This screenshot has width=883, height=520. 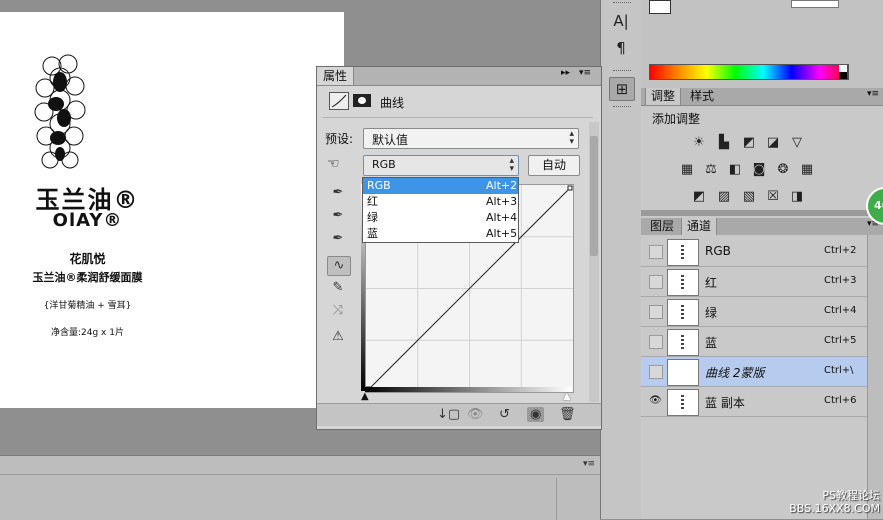 I want to click on channel-option-shortcut: Alt+5, so click(x=502, y=233).